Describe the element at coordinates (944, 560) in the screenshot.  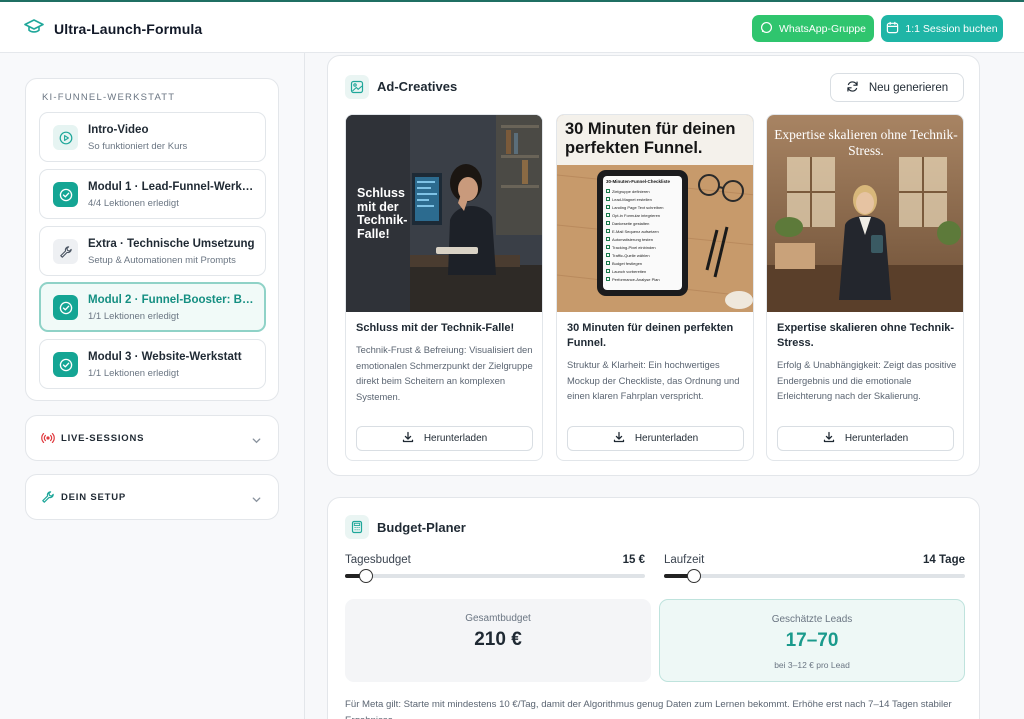
I see `duration-value: 14 Tage` at that location.